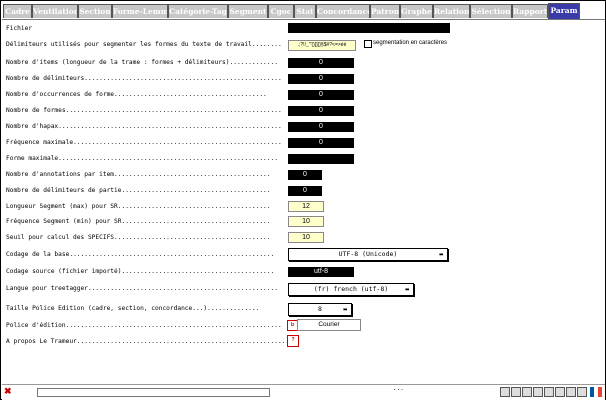 This screenshot has height=400, width=606. I want to click on tab-cadre: Cadre, so click(17, 11).